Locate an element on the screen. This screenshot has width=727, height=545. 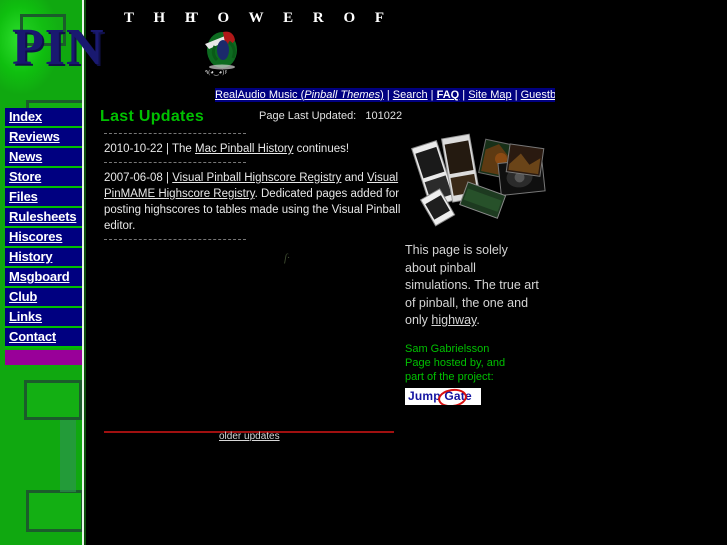
credit-host-line-1: Page hosted by, and is located at coordinates (455, 363).